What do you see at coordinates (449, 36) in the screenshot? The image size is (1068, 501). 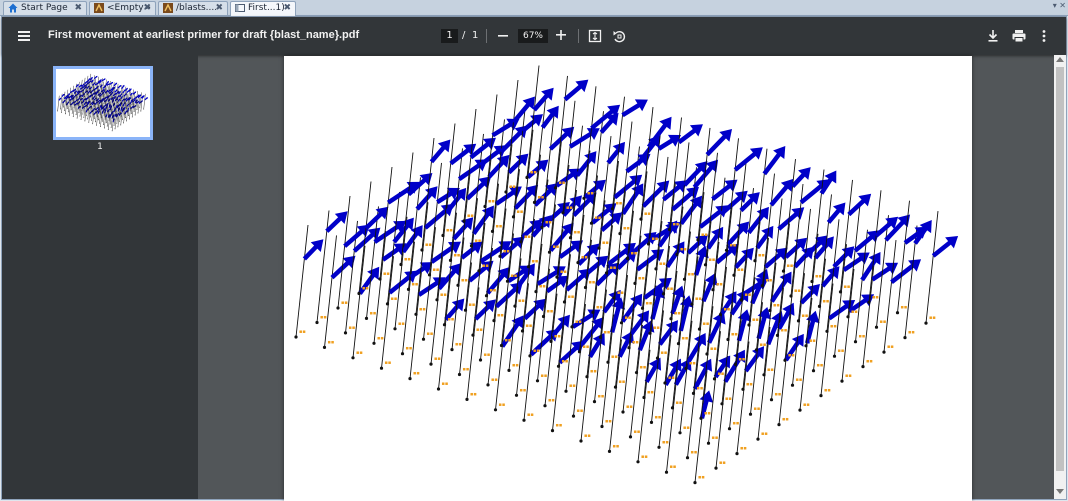 I see `page-number-input: 1` at bounding box center [449, 36].